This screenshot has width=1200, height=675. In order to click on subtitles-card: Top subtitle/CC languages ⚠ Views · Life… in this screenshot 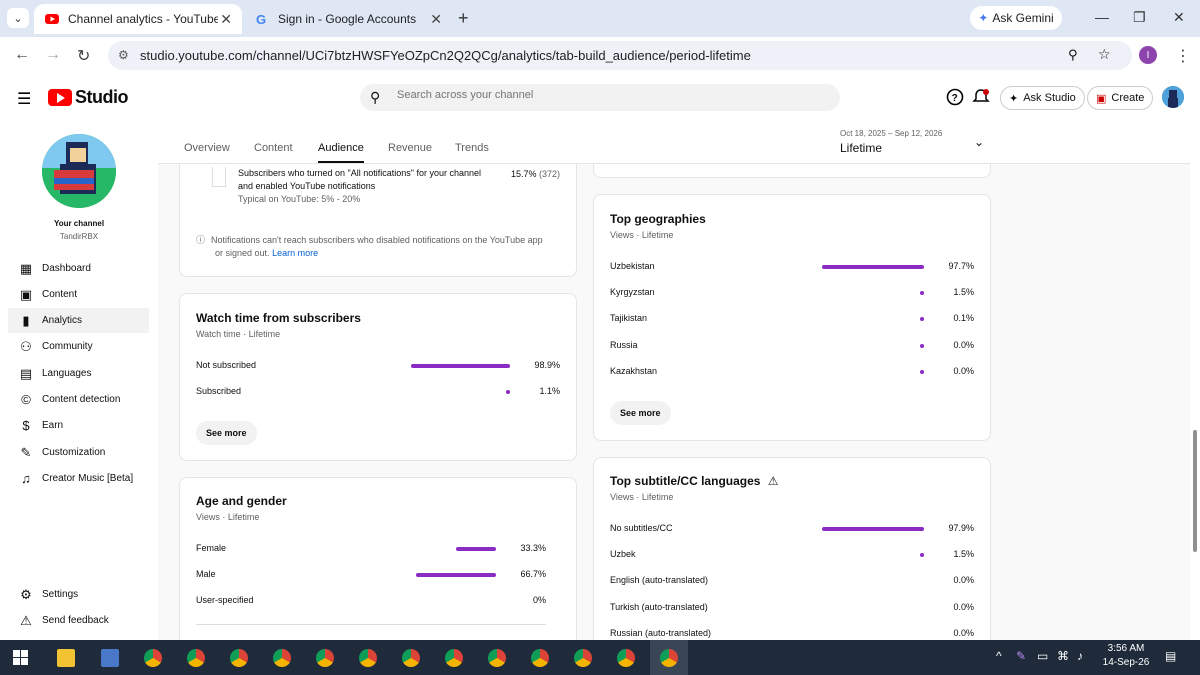, I will do `click(792, 548)`.